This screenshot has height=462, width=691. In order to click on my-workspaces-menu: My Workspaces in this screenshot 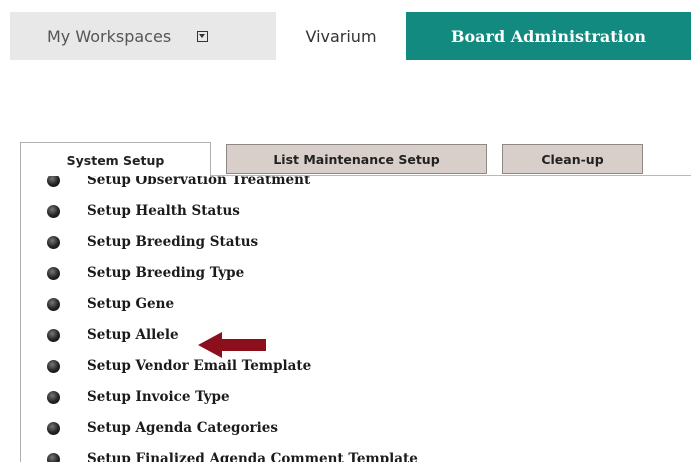, I will do `click(143, 36)`.